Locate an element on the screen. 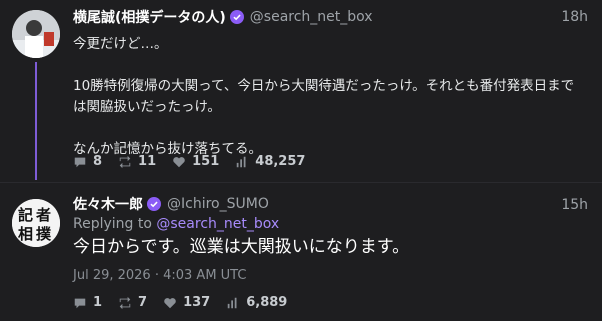 Image resolution: width=602 pixels, height=321 pixels. display-name: 横尾誠(相撲データの人) is located at coordinates (149, 17).